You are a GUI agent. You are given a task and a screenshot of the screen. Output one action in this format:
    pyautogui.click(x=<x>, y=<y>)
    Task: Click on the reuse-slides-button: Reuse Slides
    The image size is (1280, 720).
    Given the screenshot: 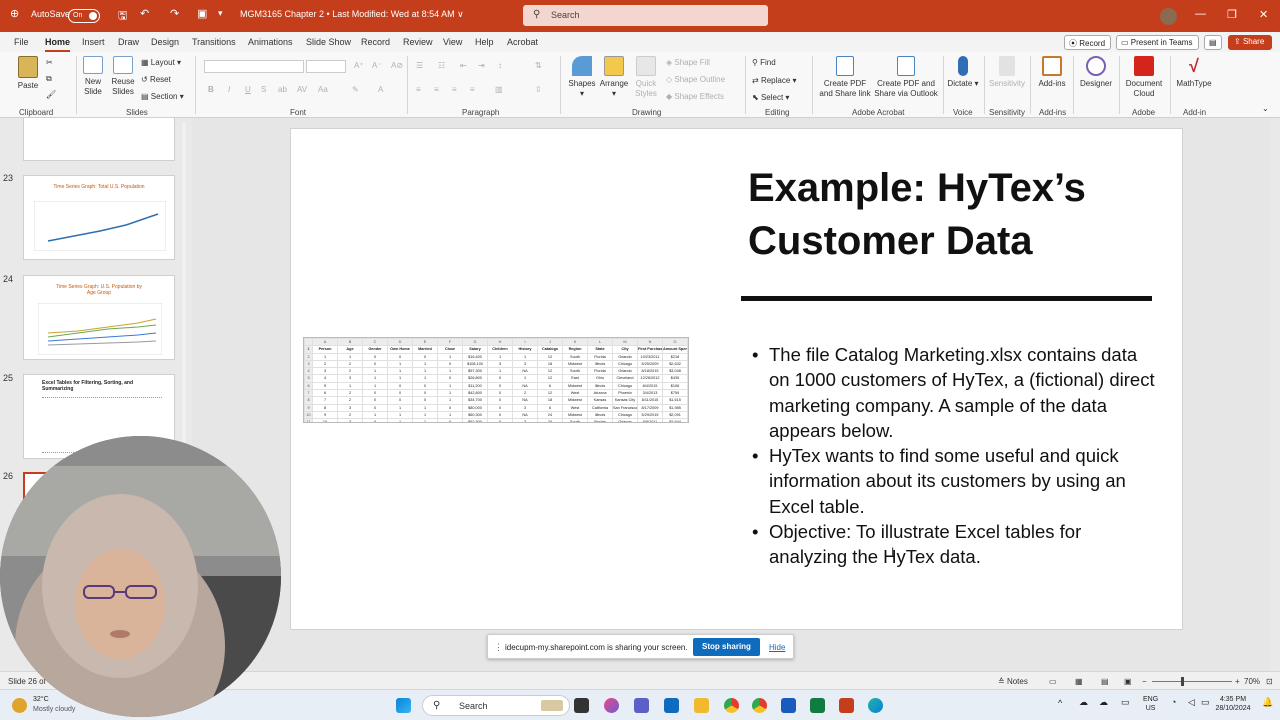 What is the action you would take?
    pyautogui.click(x=123, y=76)
    